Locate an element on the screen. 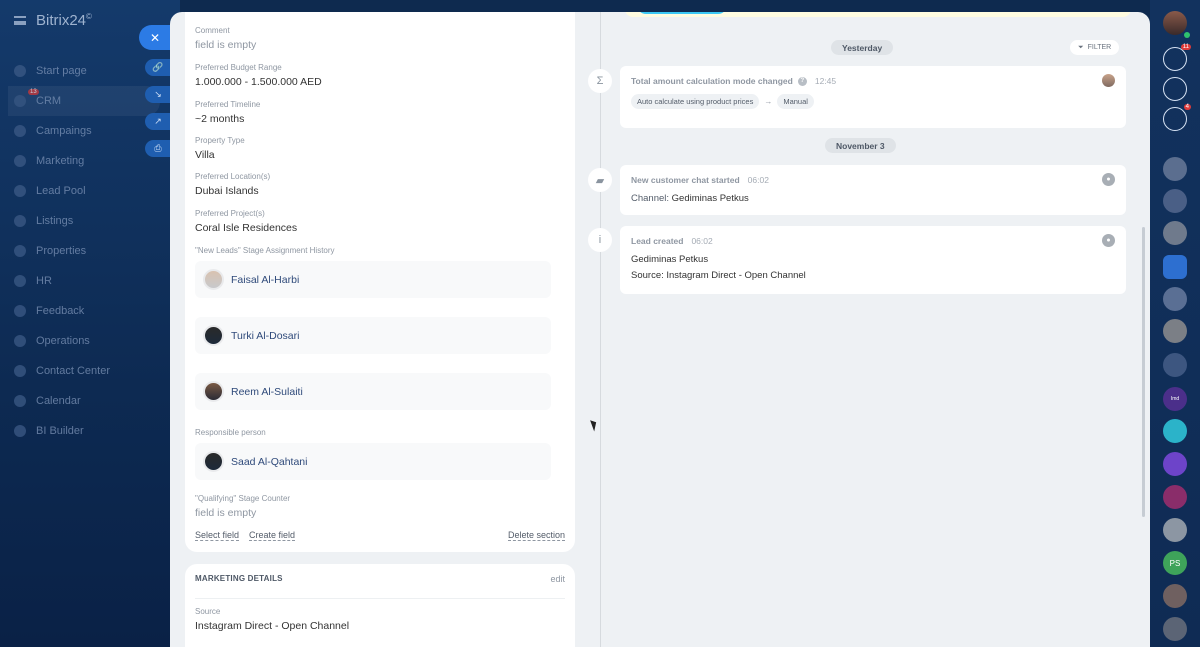 This screenshot has width=1200, height=647. sidebar-item-contact-center: Contact Center is located at coordinates (90, 371).